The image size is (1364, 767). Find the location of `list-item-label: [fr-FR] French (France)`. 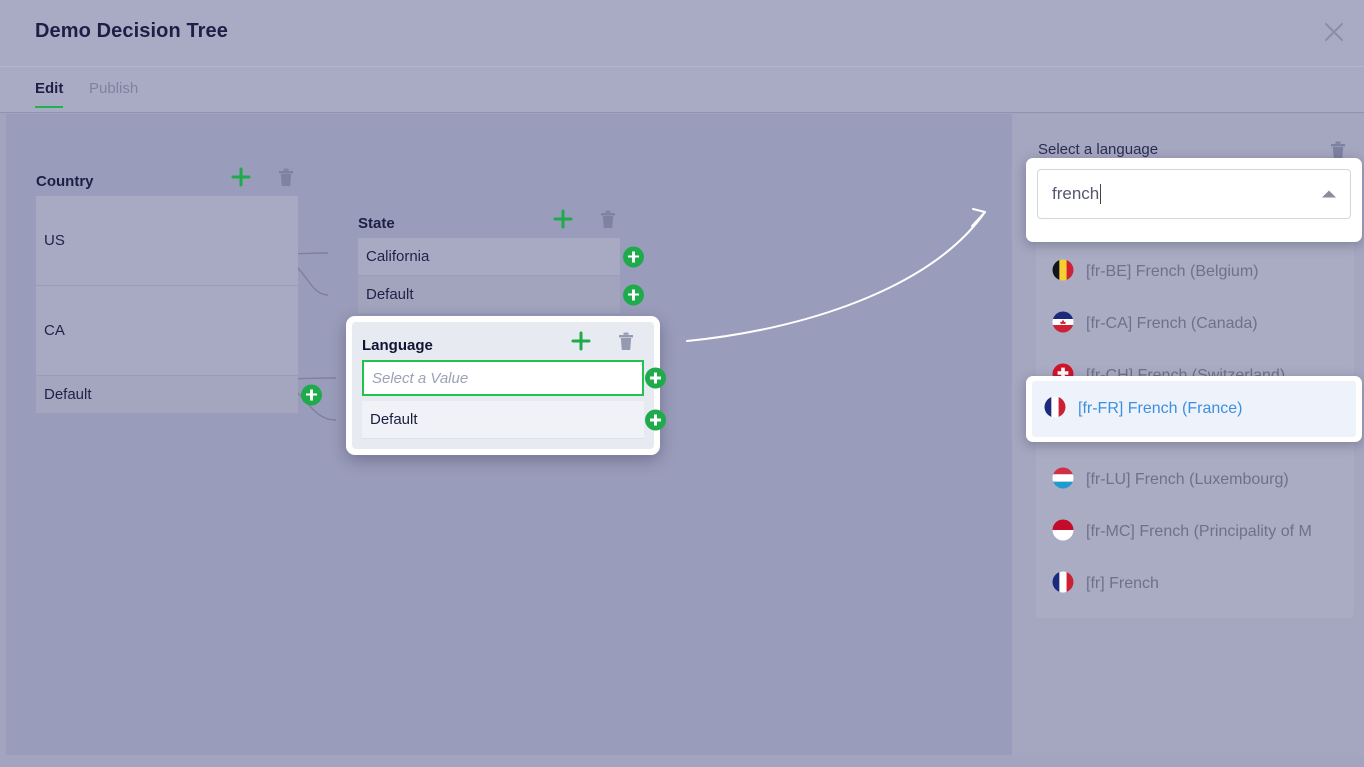

list-item-label: [fr-FR] French (France) is located at coordinates (1160, 408).